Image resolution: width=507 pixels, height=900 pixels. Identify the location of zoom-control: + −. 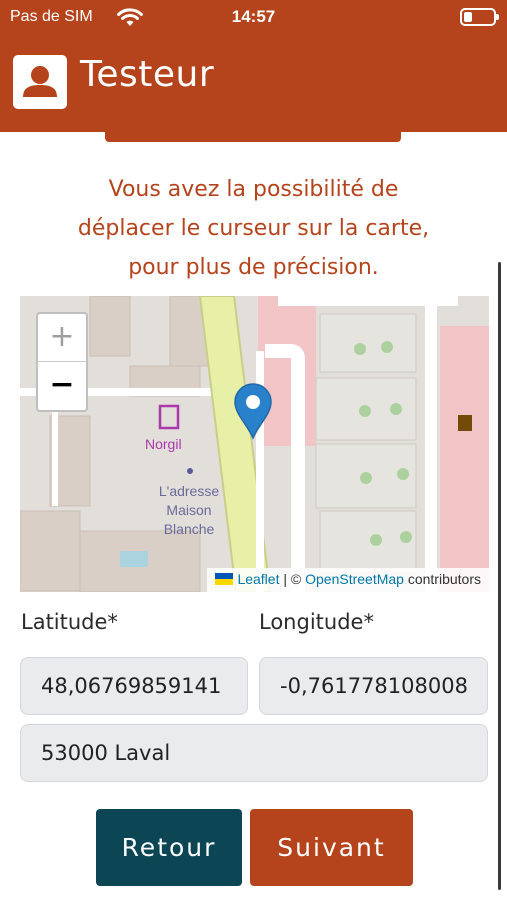
(62, 362).